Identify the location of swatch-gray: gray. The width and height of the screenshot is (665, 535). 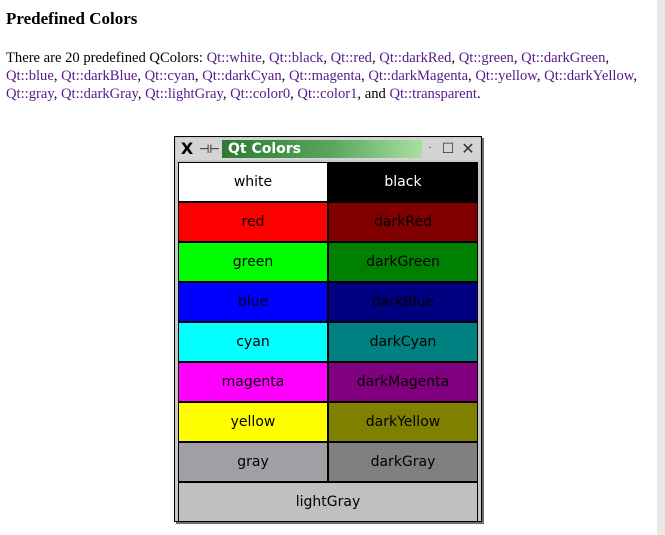
(253, 462).